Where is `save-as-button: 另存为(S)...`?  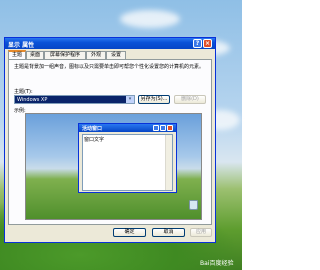
save-as-button: 另存为(S)... is located at coordinates (154, 99).